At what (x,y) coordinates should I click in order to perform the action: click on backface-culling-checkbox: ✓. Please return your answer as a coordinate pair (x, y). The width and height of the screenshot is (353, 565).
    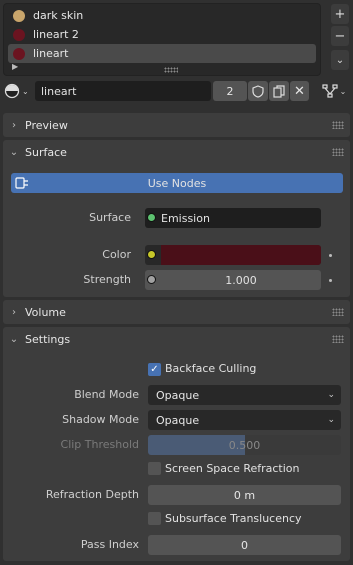
    Looking at the image, I should click on (154, 369).